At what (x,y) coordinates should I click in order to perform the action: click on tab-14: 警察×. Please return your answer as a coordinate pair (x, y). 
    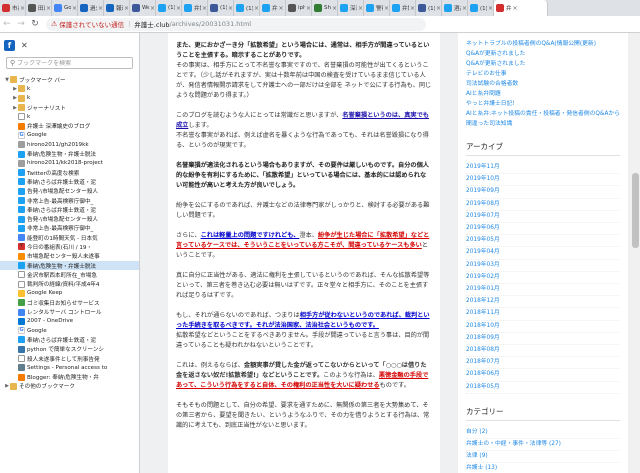
    Looking at the image, I should click on (377, 8).